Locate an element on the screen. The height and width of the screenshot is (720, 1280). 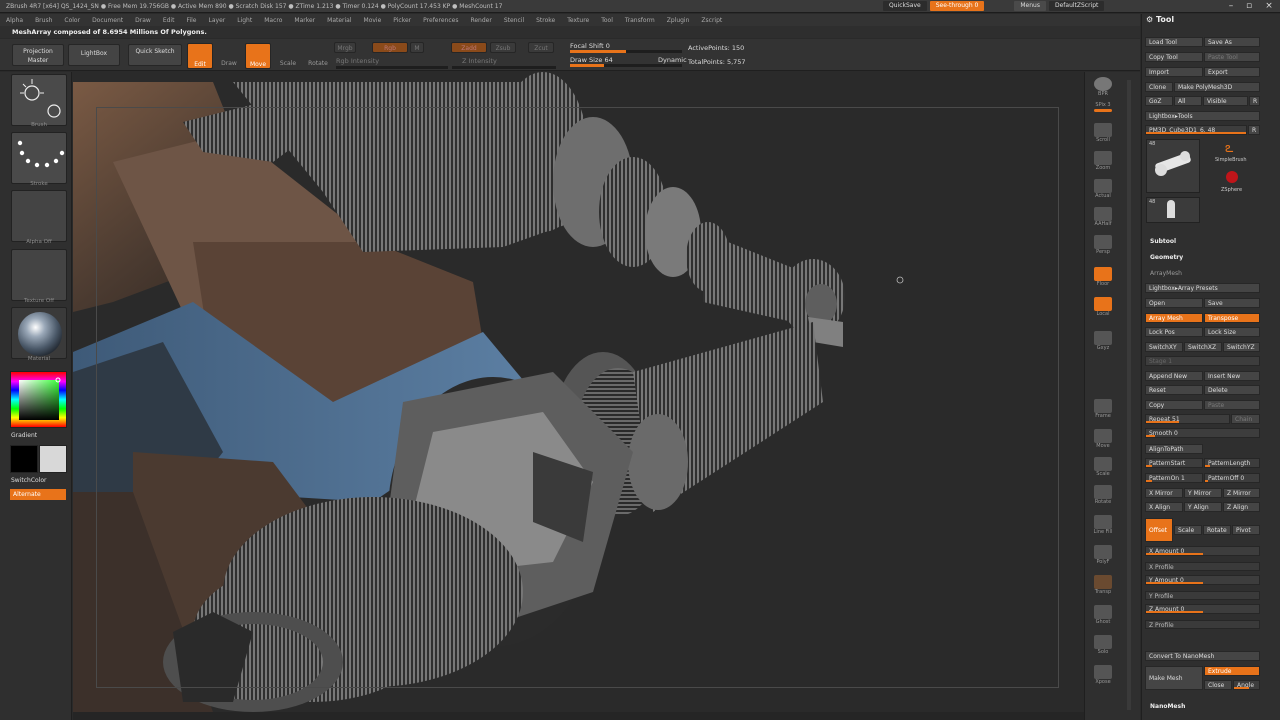
material-slot is located at coordinates (39, 333).